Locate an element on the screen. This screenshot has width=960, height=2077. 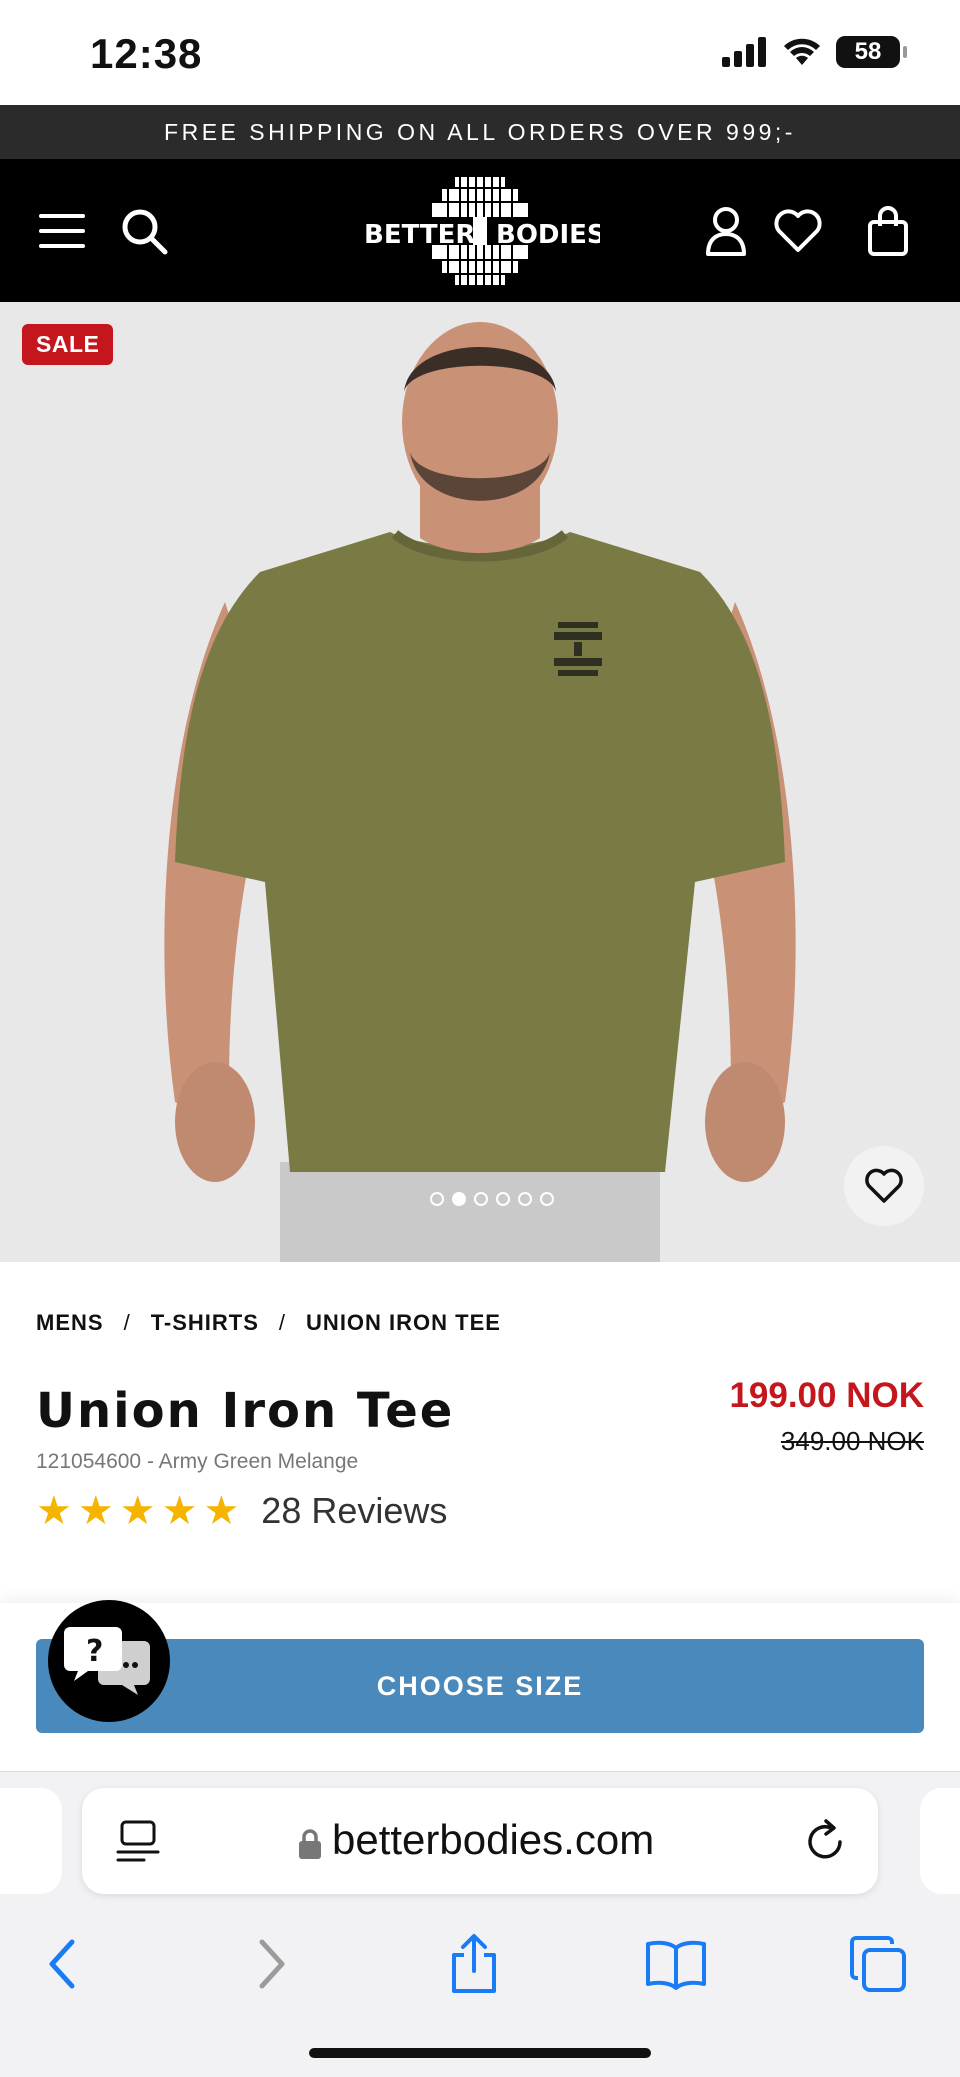
add-to-wishlist-button is located at coordinates (884, 1186).